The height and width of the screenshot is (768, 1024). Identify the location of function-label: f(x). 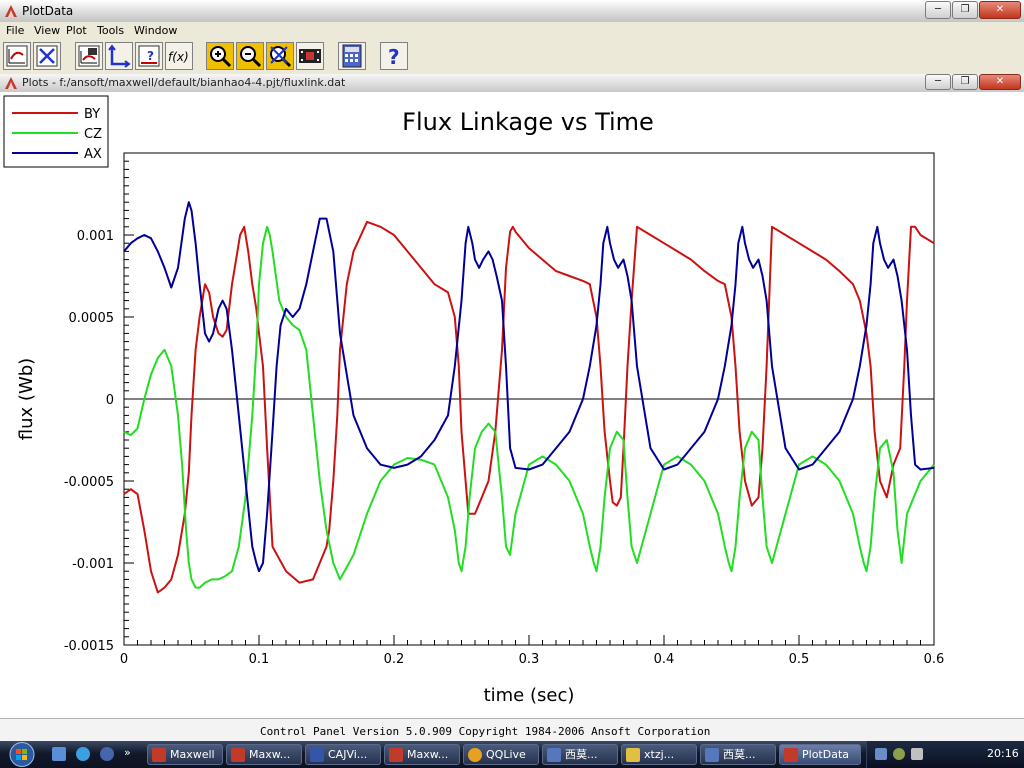
(178, 57).